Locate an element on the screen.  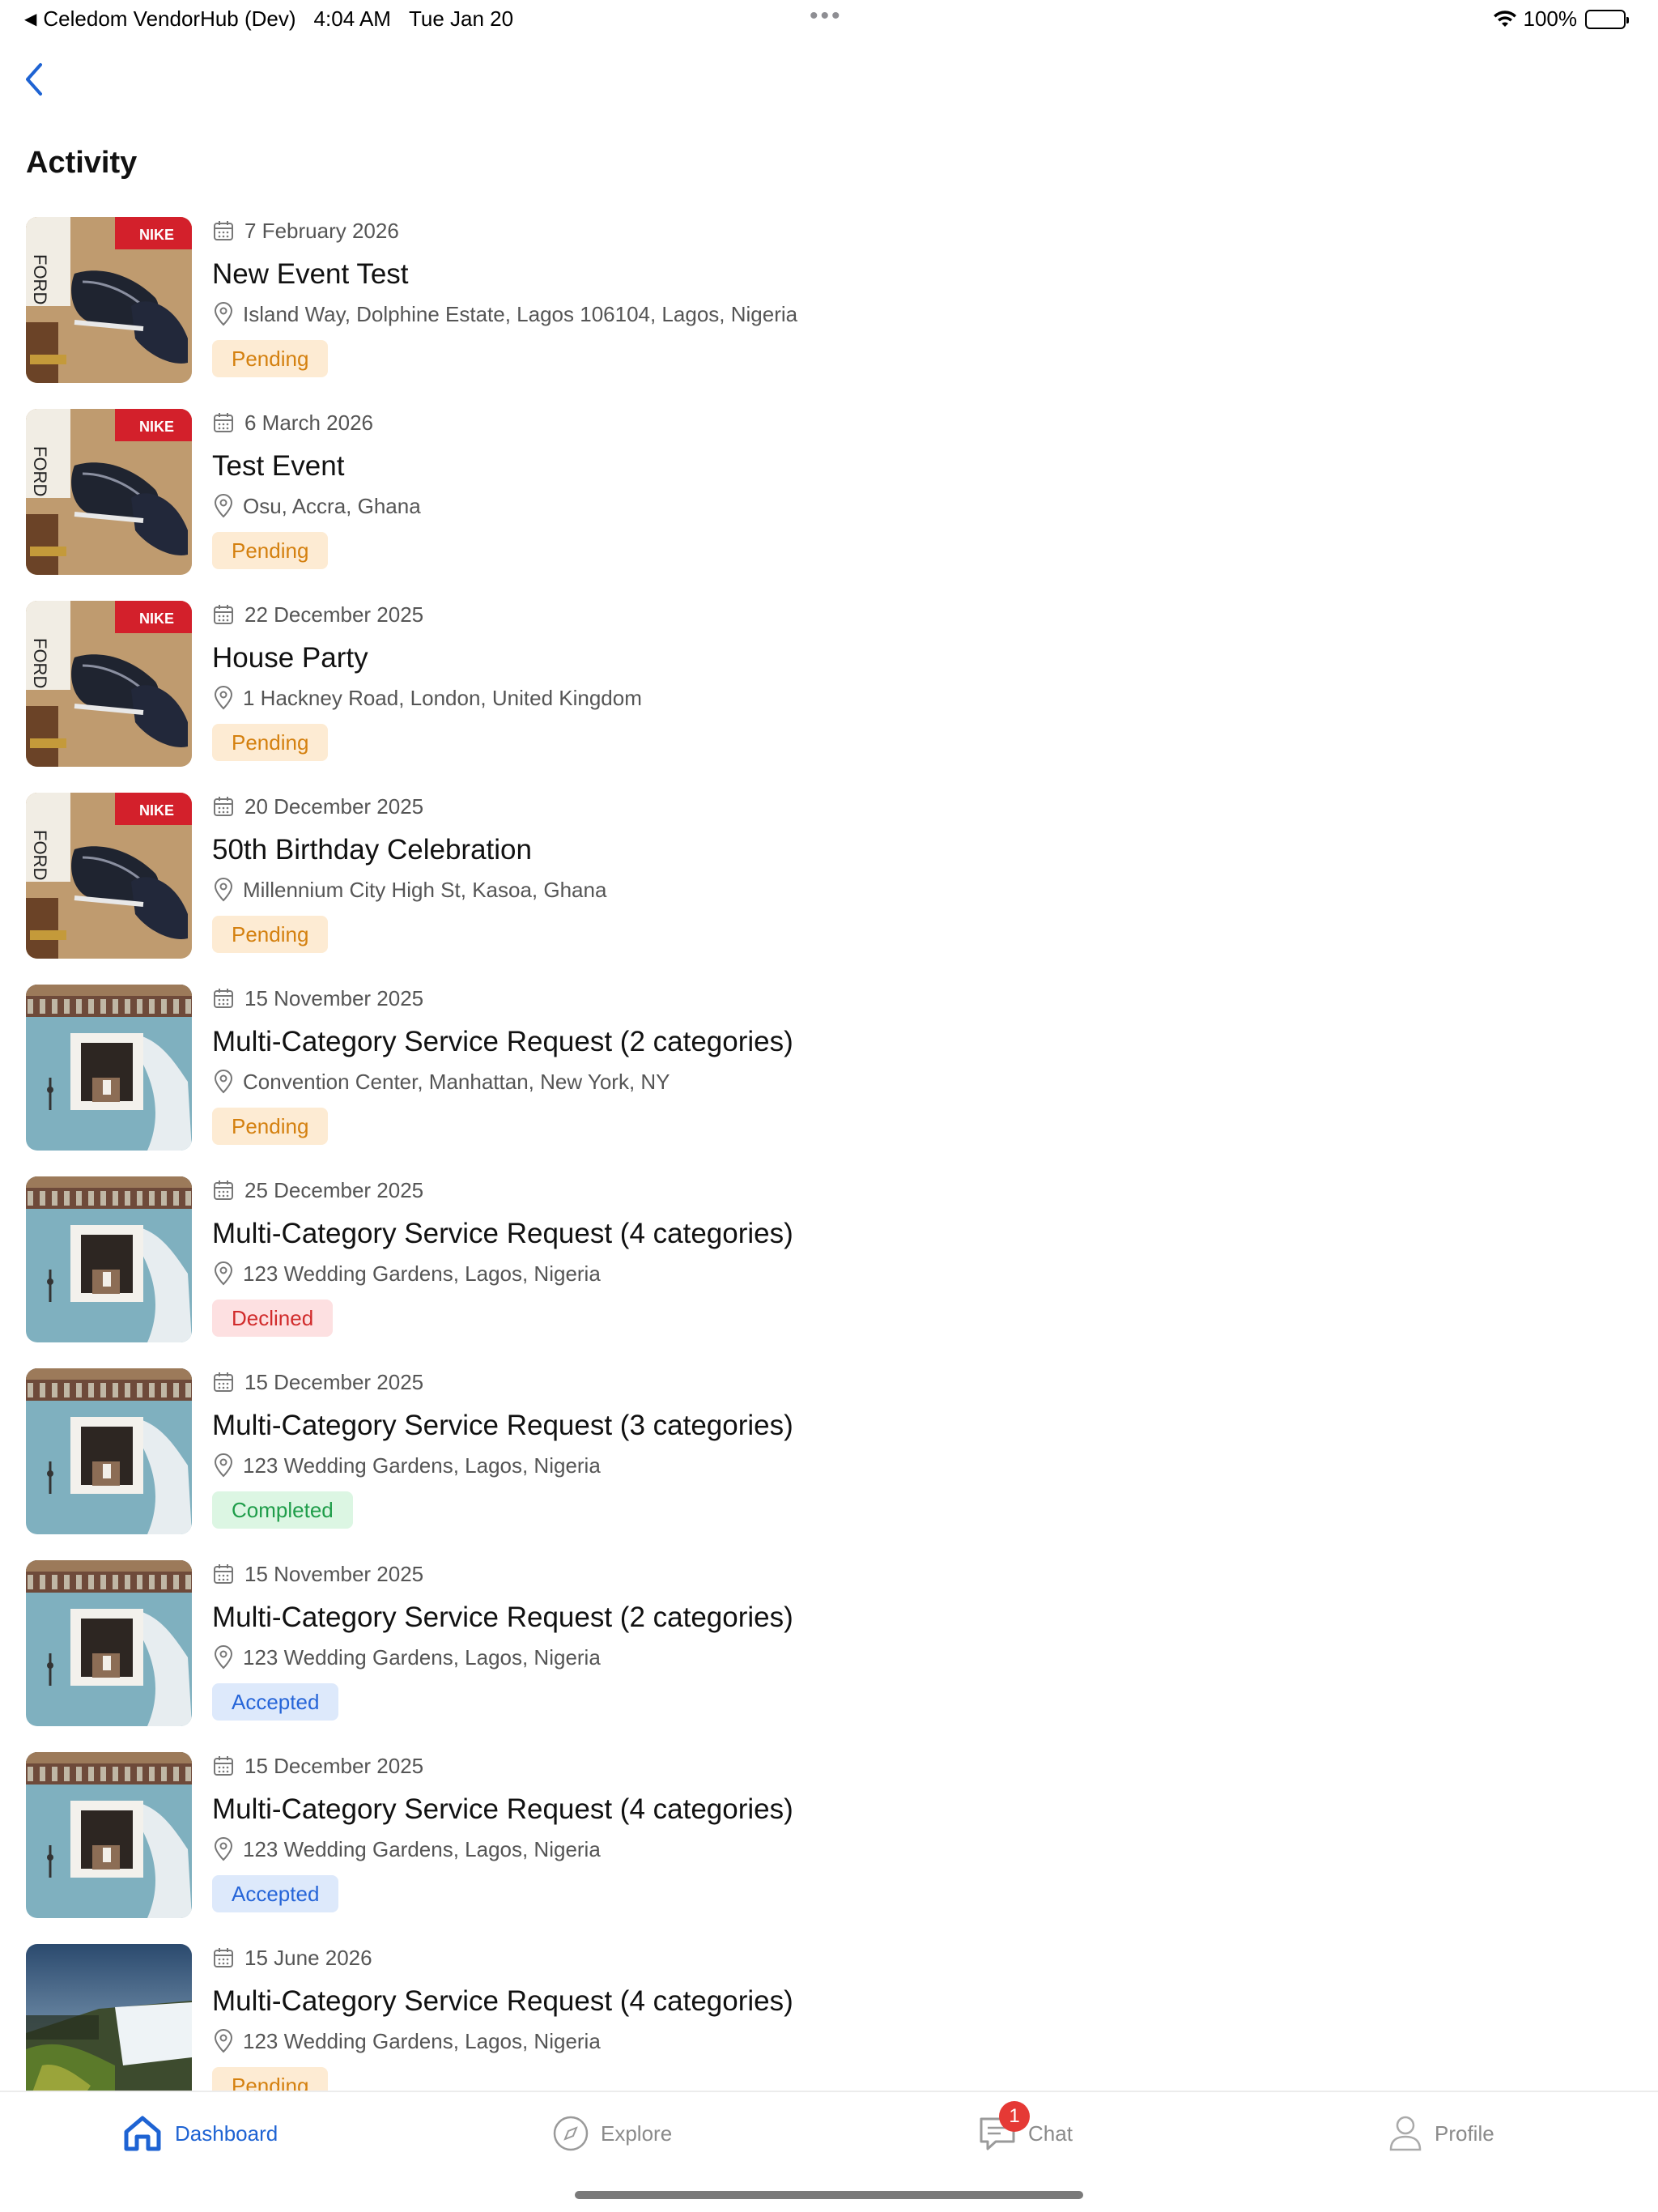
home-indicator is located at coordinates (829, 2195).